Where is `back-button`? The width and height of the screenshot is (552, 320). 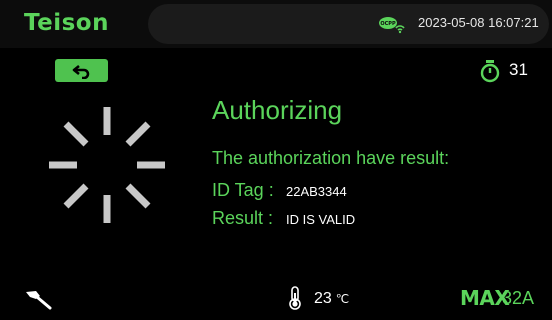 back-button is located at coordinates (81, 70).